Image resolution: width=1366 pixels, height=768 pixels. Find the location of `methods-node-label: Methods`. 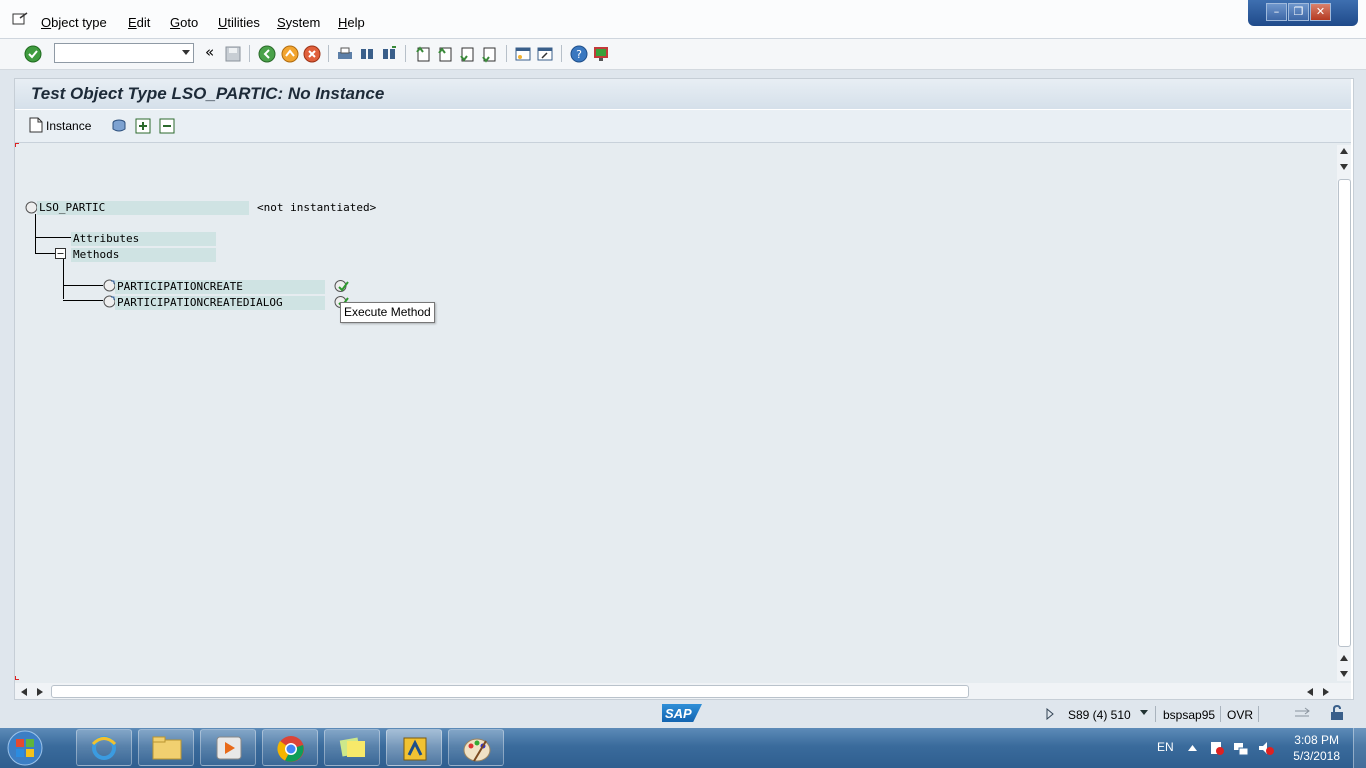

methods-node-label: Methods is located at coordinates (96, 254).